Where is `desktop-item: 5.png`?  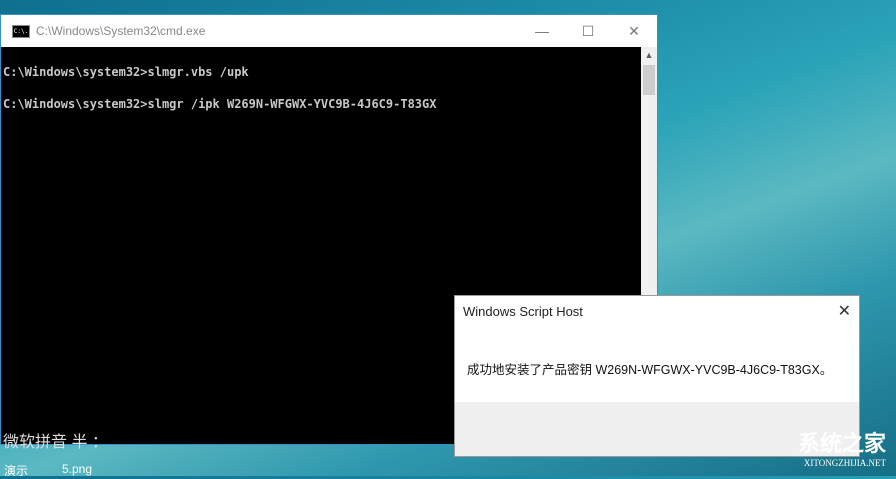
desktop-item: 5.png is located at coordinates (77, 469).